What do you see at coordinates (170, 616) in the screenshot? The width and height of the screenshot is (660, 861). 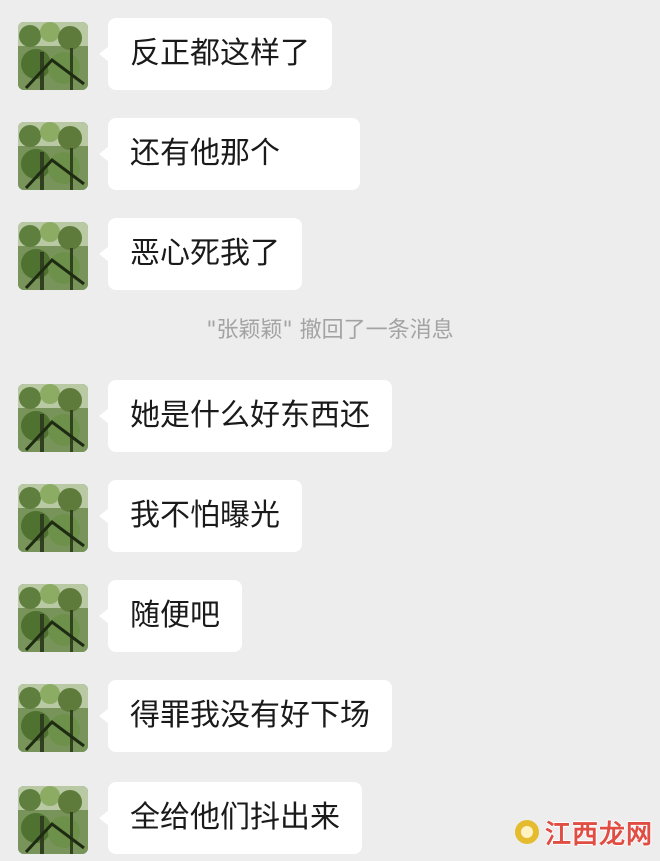 I see `message-bubble: 随便吧` at bounding box center [170, 616].